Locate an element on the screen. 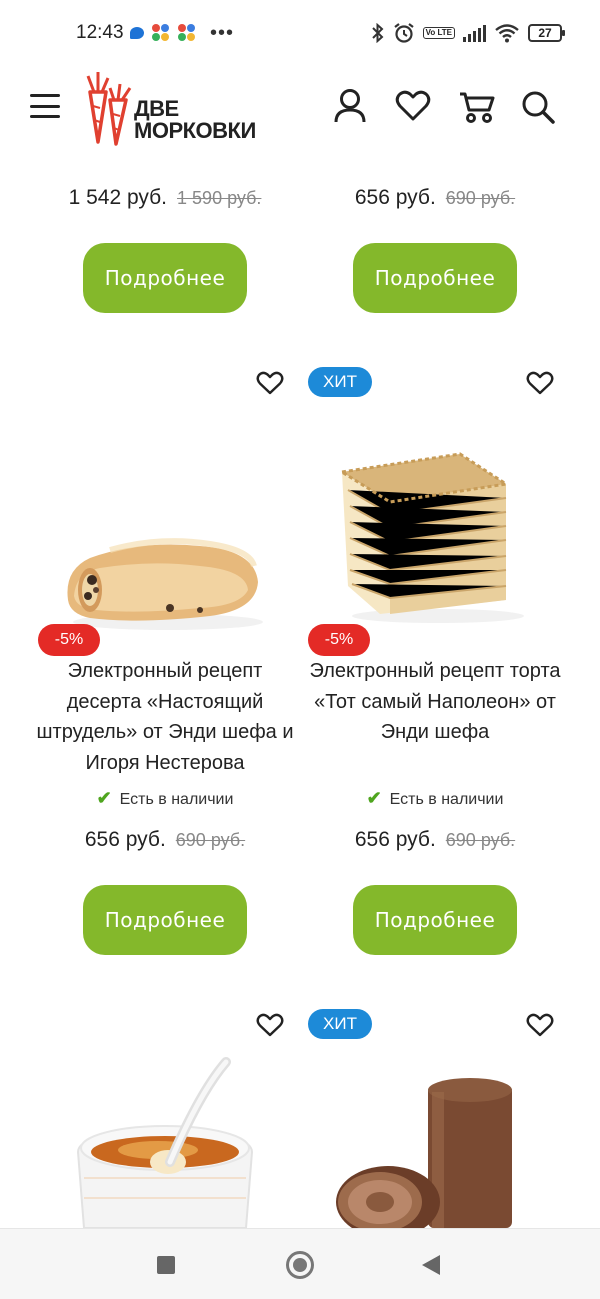 Image resolution: width=600 pixels, height=1299 pixels. title-line: Игоря Нестерова is located at coordinates (165, 762).